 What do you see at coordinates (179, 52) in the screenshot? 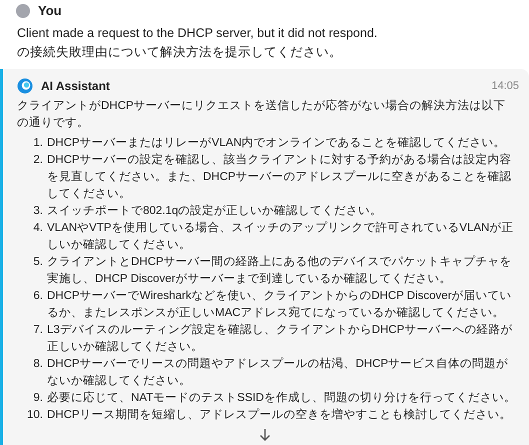
I see `message-text: の接続失敗理由について解決方法を提示してください。` at bounding box center [179, 52].